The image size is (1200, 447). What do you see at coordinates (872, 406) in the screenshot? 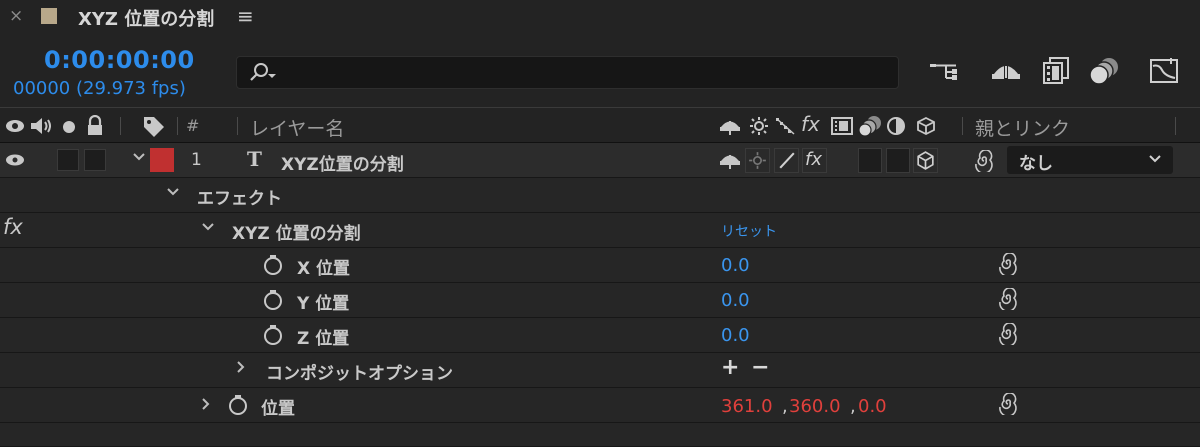
I see `position-z-value: 0.0` at bounding box center [872, 406].